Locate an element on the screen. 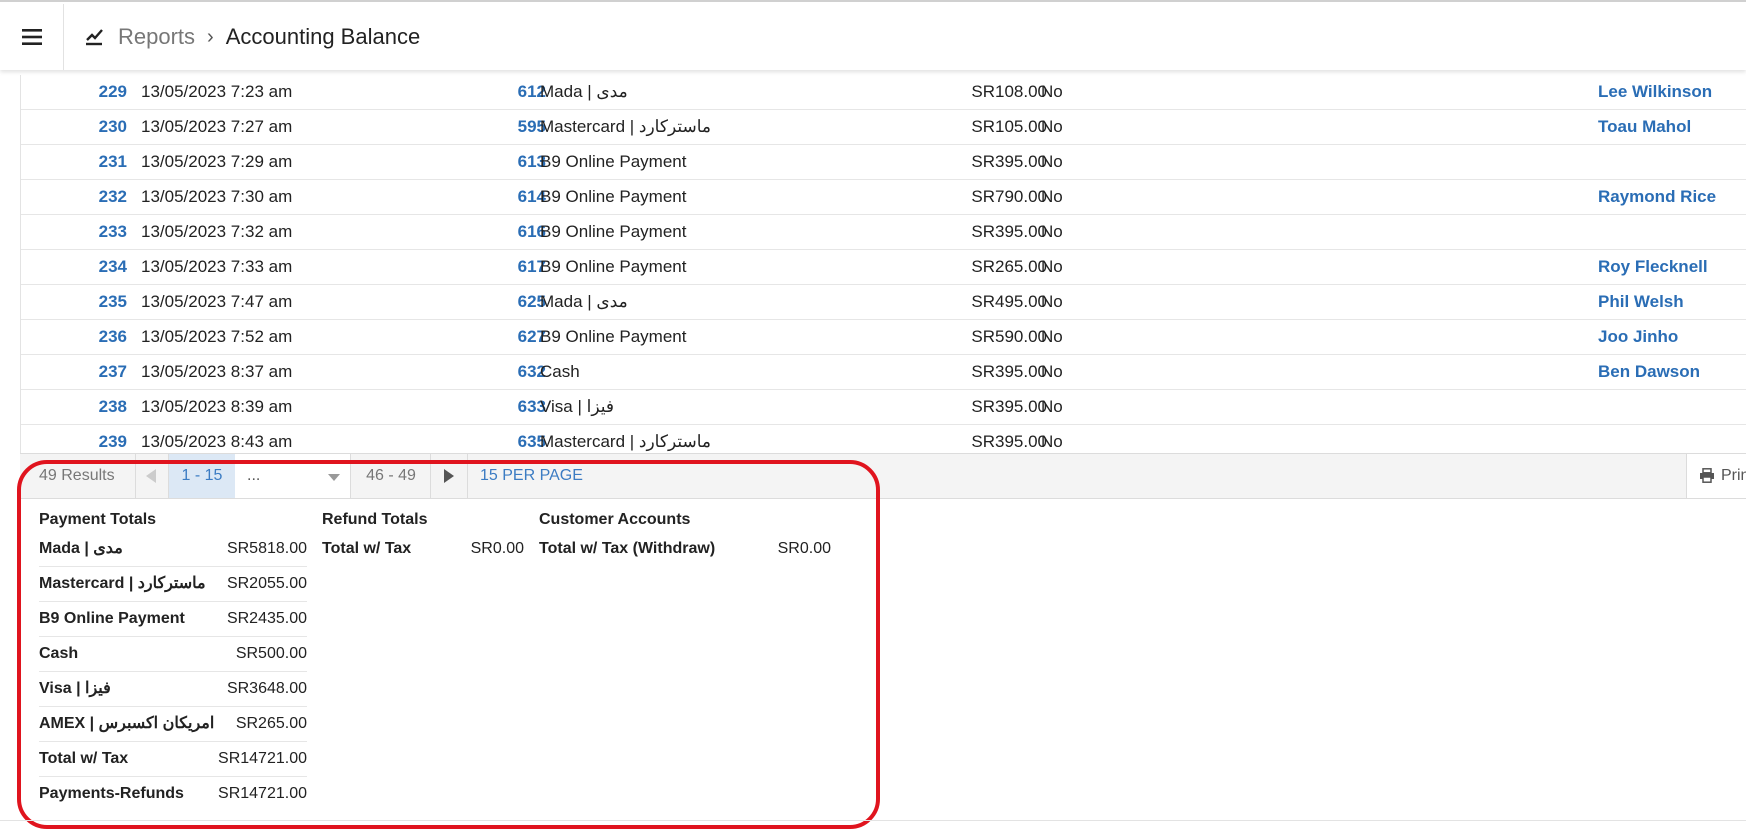 This screenshot has width=1746, height=834. payment-method: Mastercard | ماستركارد is located at coordinates (625, 126).